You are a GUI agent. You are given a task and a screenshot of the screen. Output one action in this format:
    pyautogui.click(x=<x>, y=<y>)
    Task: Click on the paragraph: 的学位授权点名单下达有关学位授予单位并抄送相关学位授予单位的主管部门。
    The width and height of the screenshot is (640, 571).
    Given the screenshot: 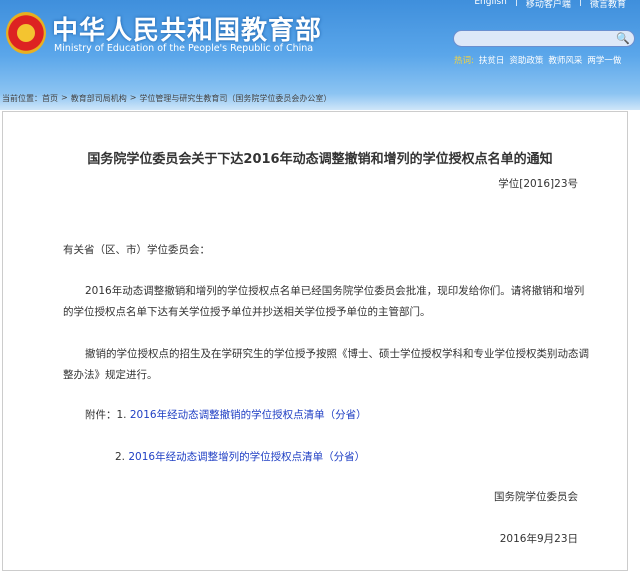 What is the action you would take?
    pyautogui.click(x=247, y=312)
    